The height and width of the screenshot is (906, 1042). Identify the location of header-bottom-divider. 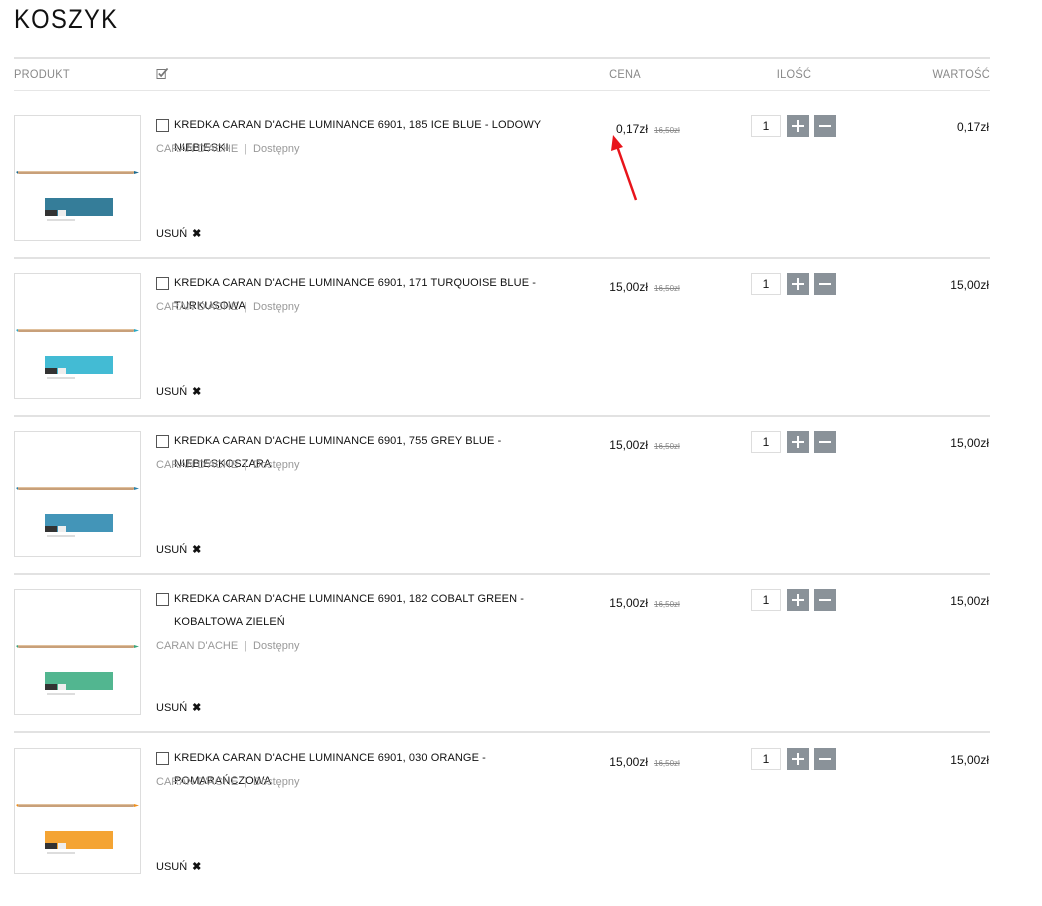
(502, 90).